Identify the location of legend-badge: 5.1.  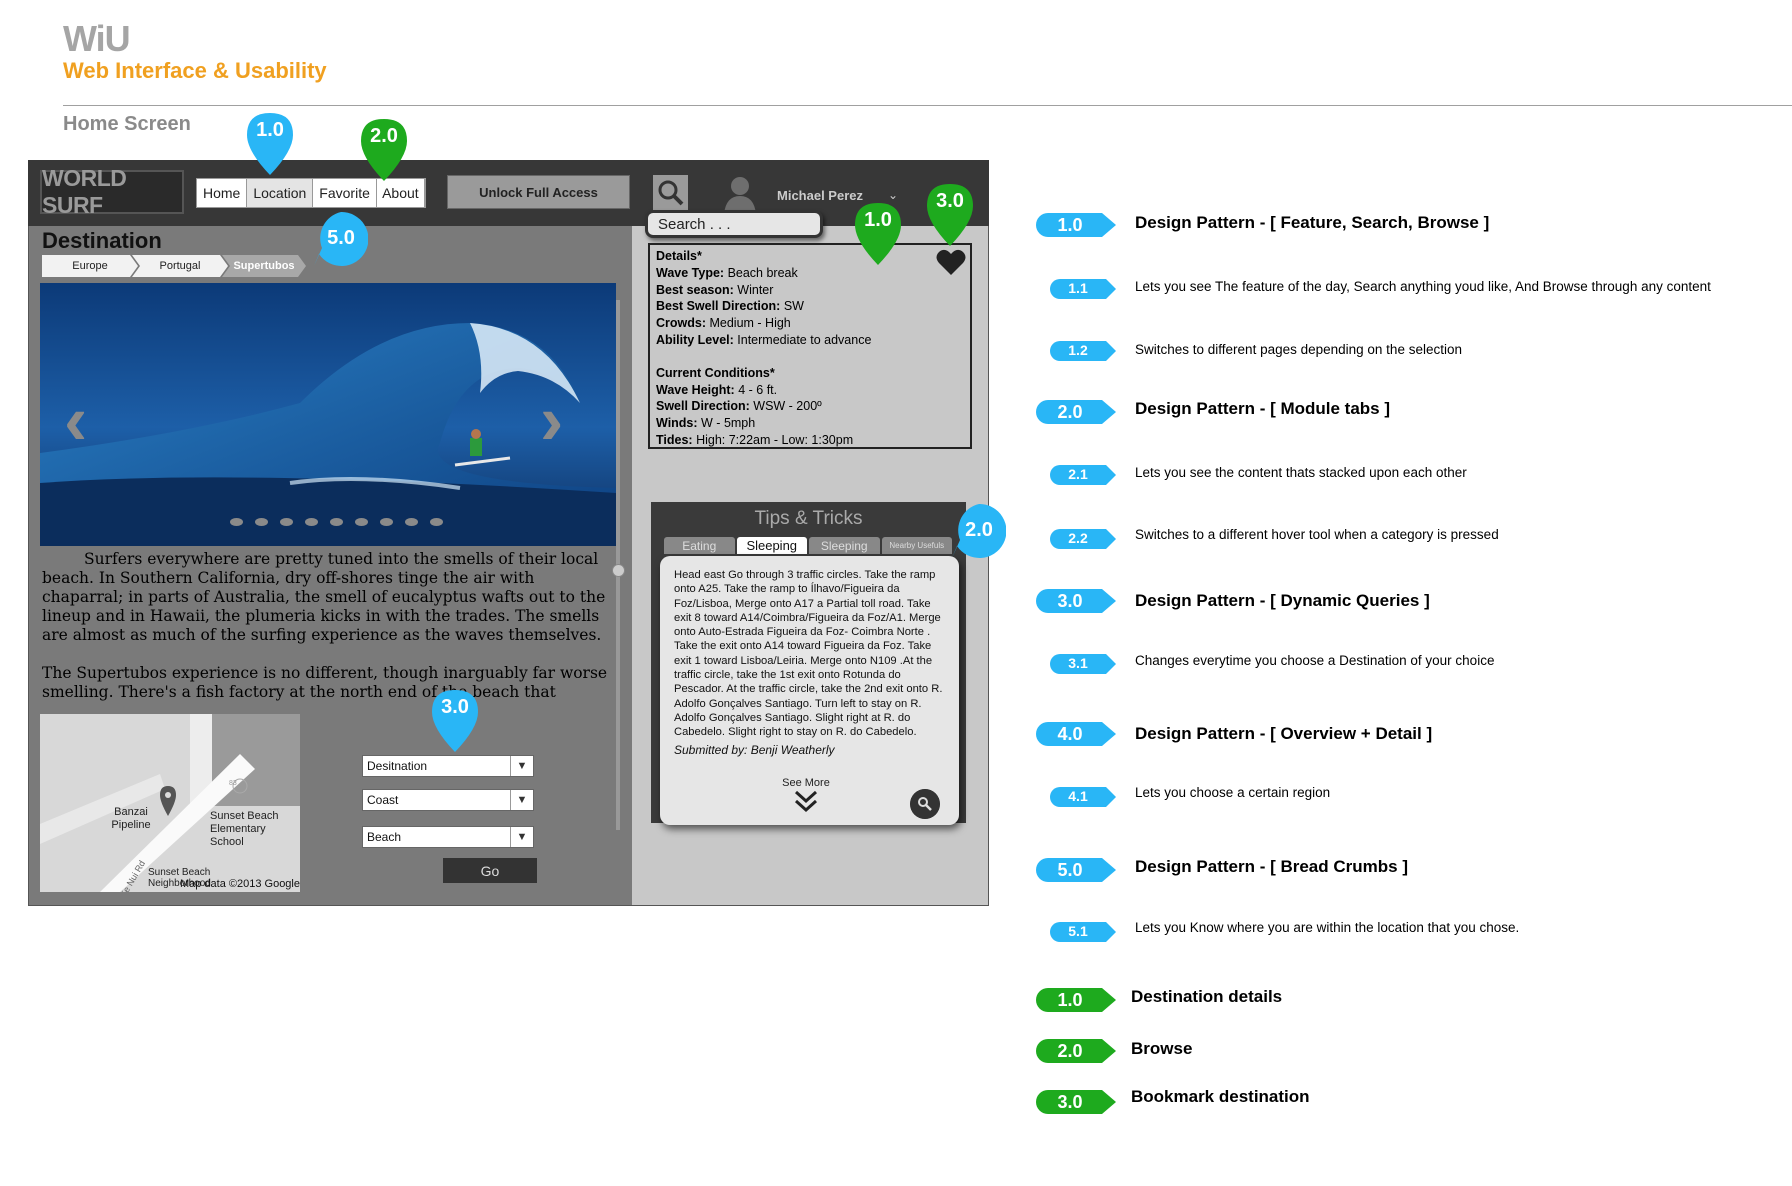
(1083, 932).